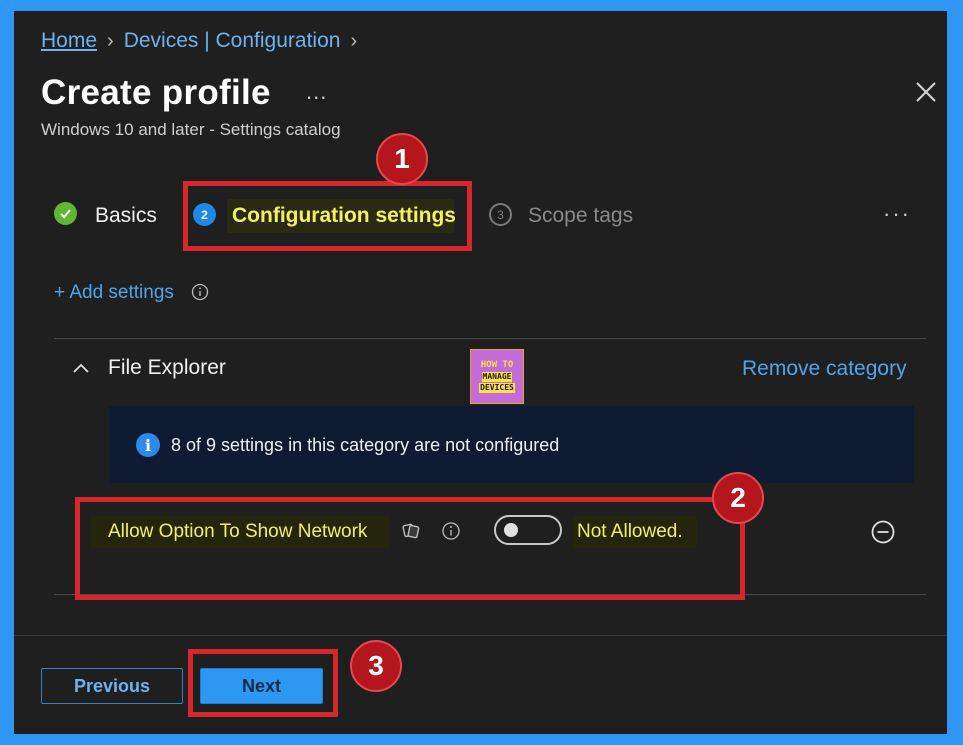 This screenshot has height=745, width=963. What do you see at coordinates (69, 41) in the screenshot?
I see `breadcrumb-home-link: Home` at bounding box center [69, 41].